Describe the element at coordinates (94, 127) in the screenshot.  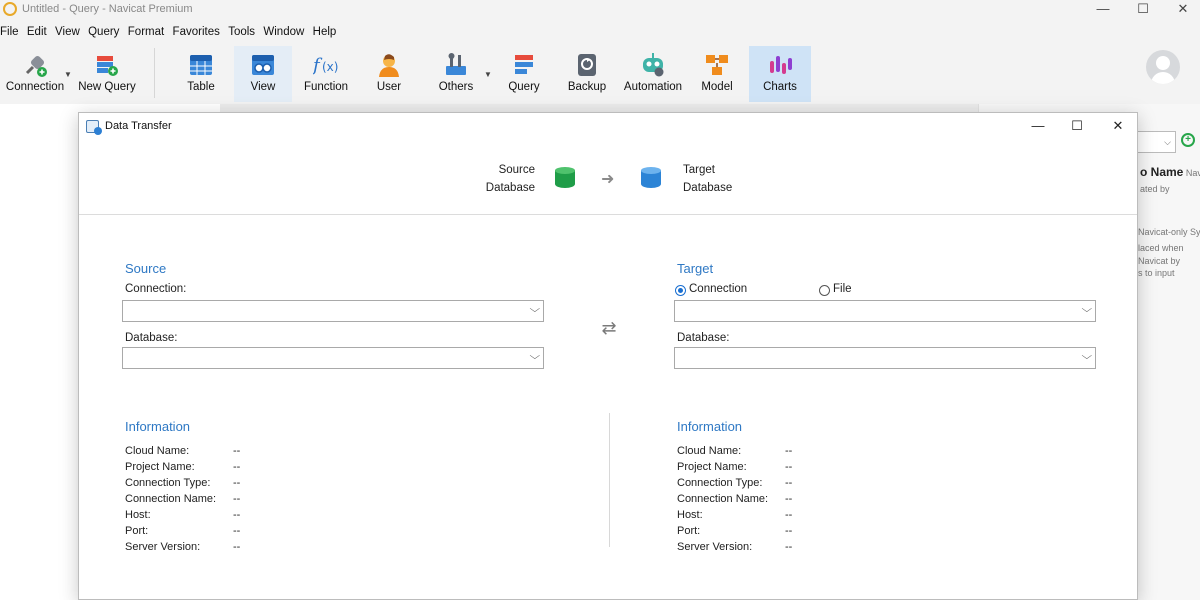
I see `data-transfer-icon` at that location.